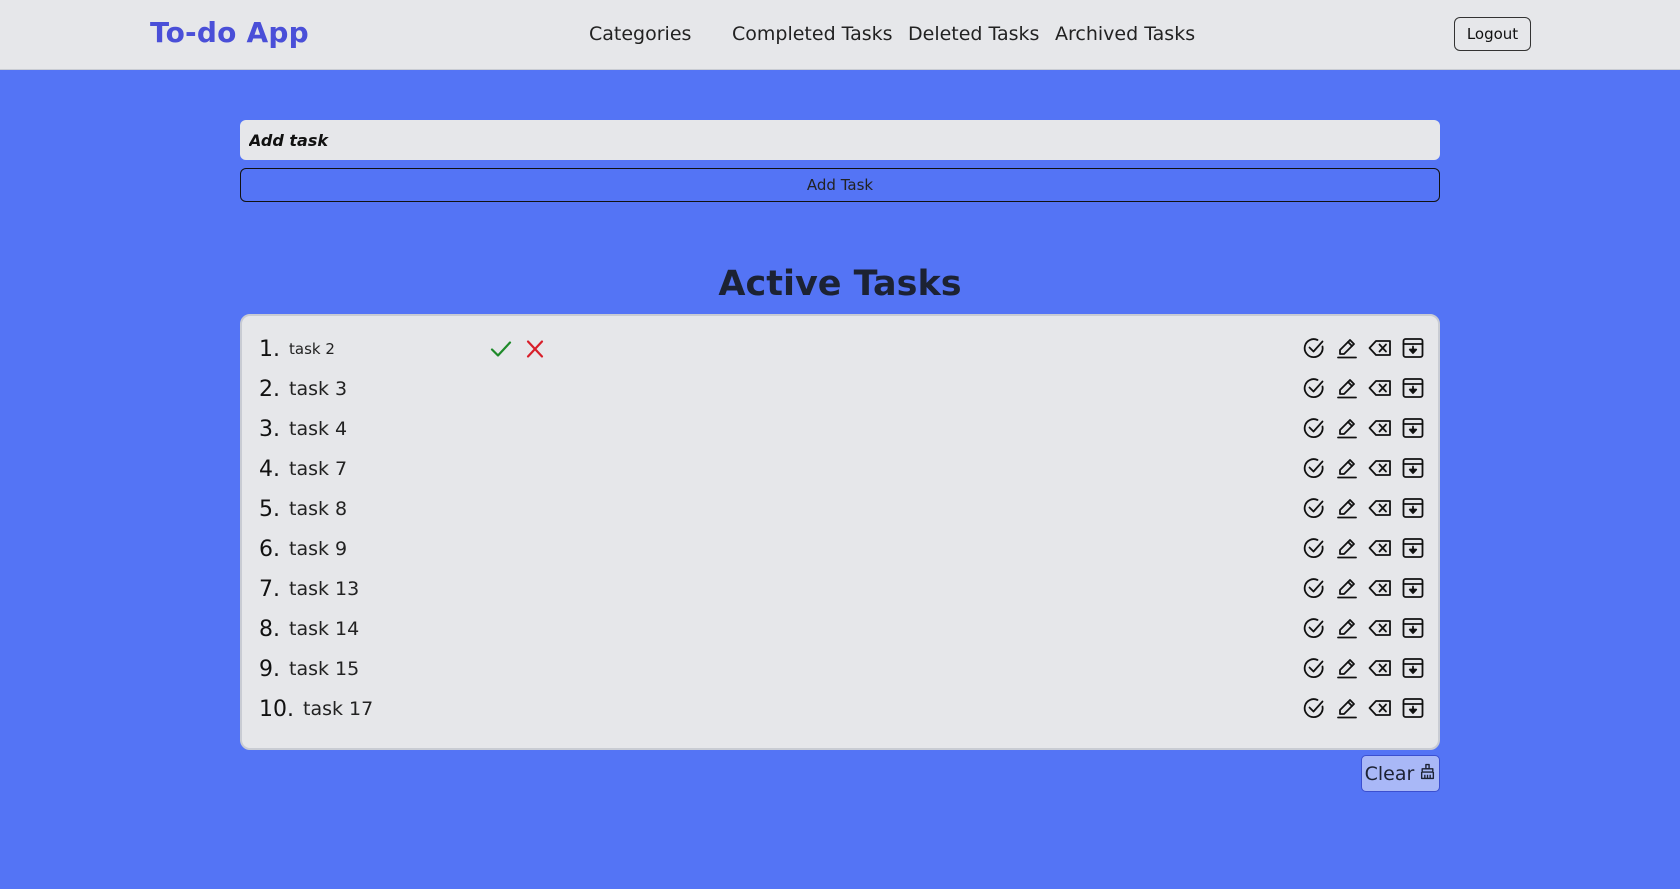 Image resolution: width=1680 pixels, height=889 pixels. What do you see at coordinates (842, 549) in the screenshot?
I see `task-row: 6. task 9` at bounding box center [842, 549].